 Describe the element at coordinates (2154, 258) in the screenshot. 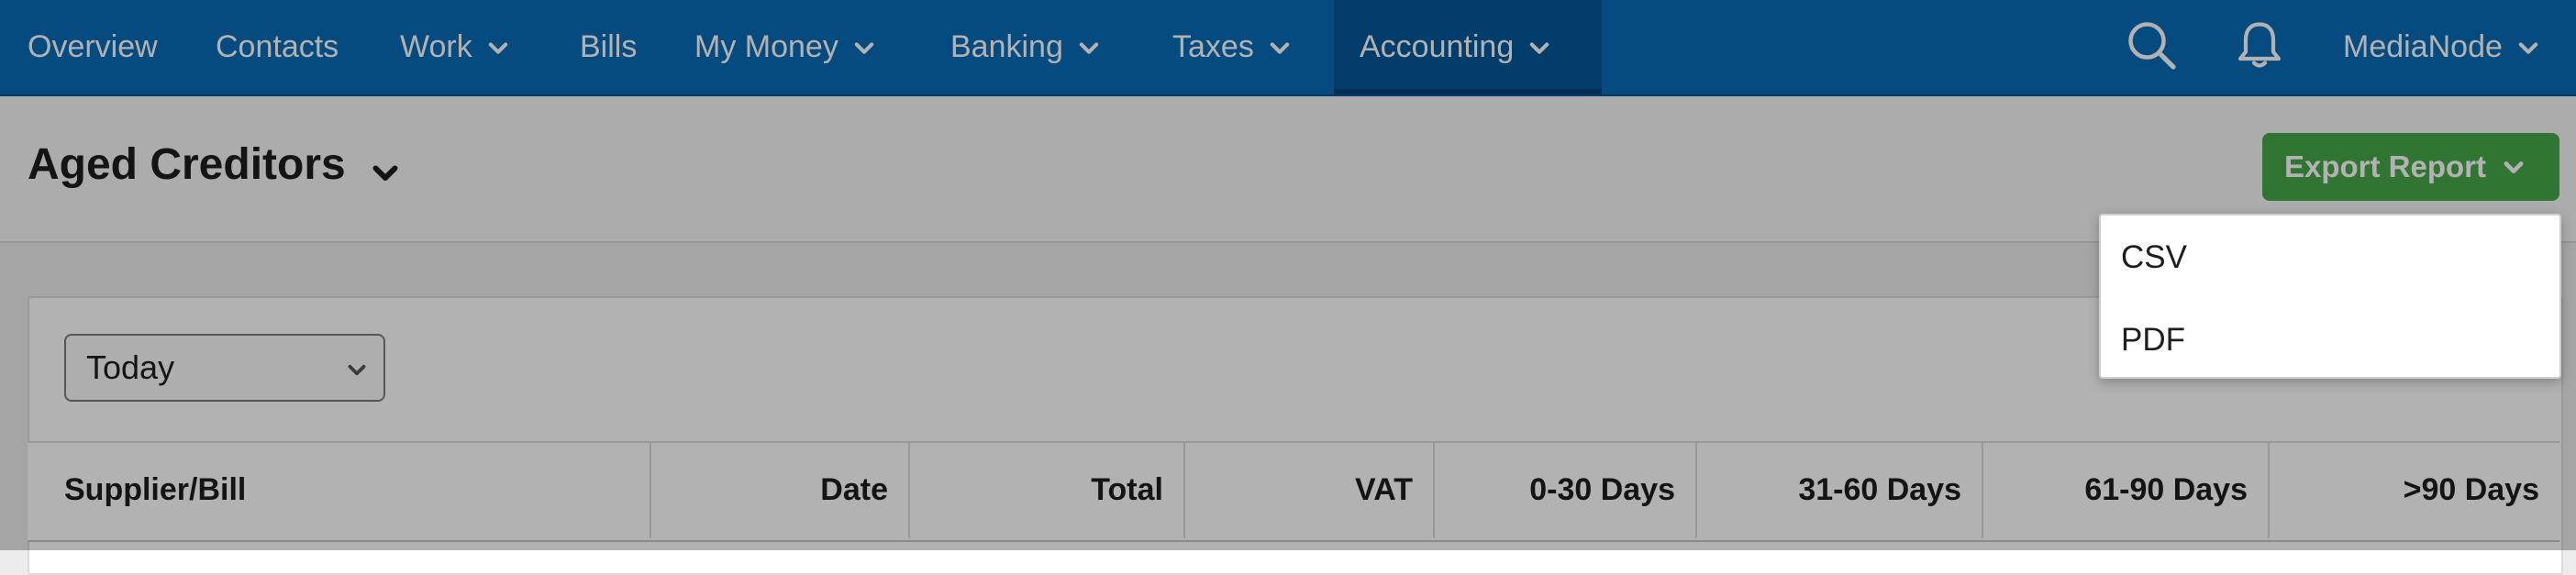

I see `export-menu-item-csv: CSV` at that location.